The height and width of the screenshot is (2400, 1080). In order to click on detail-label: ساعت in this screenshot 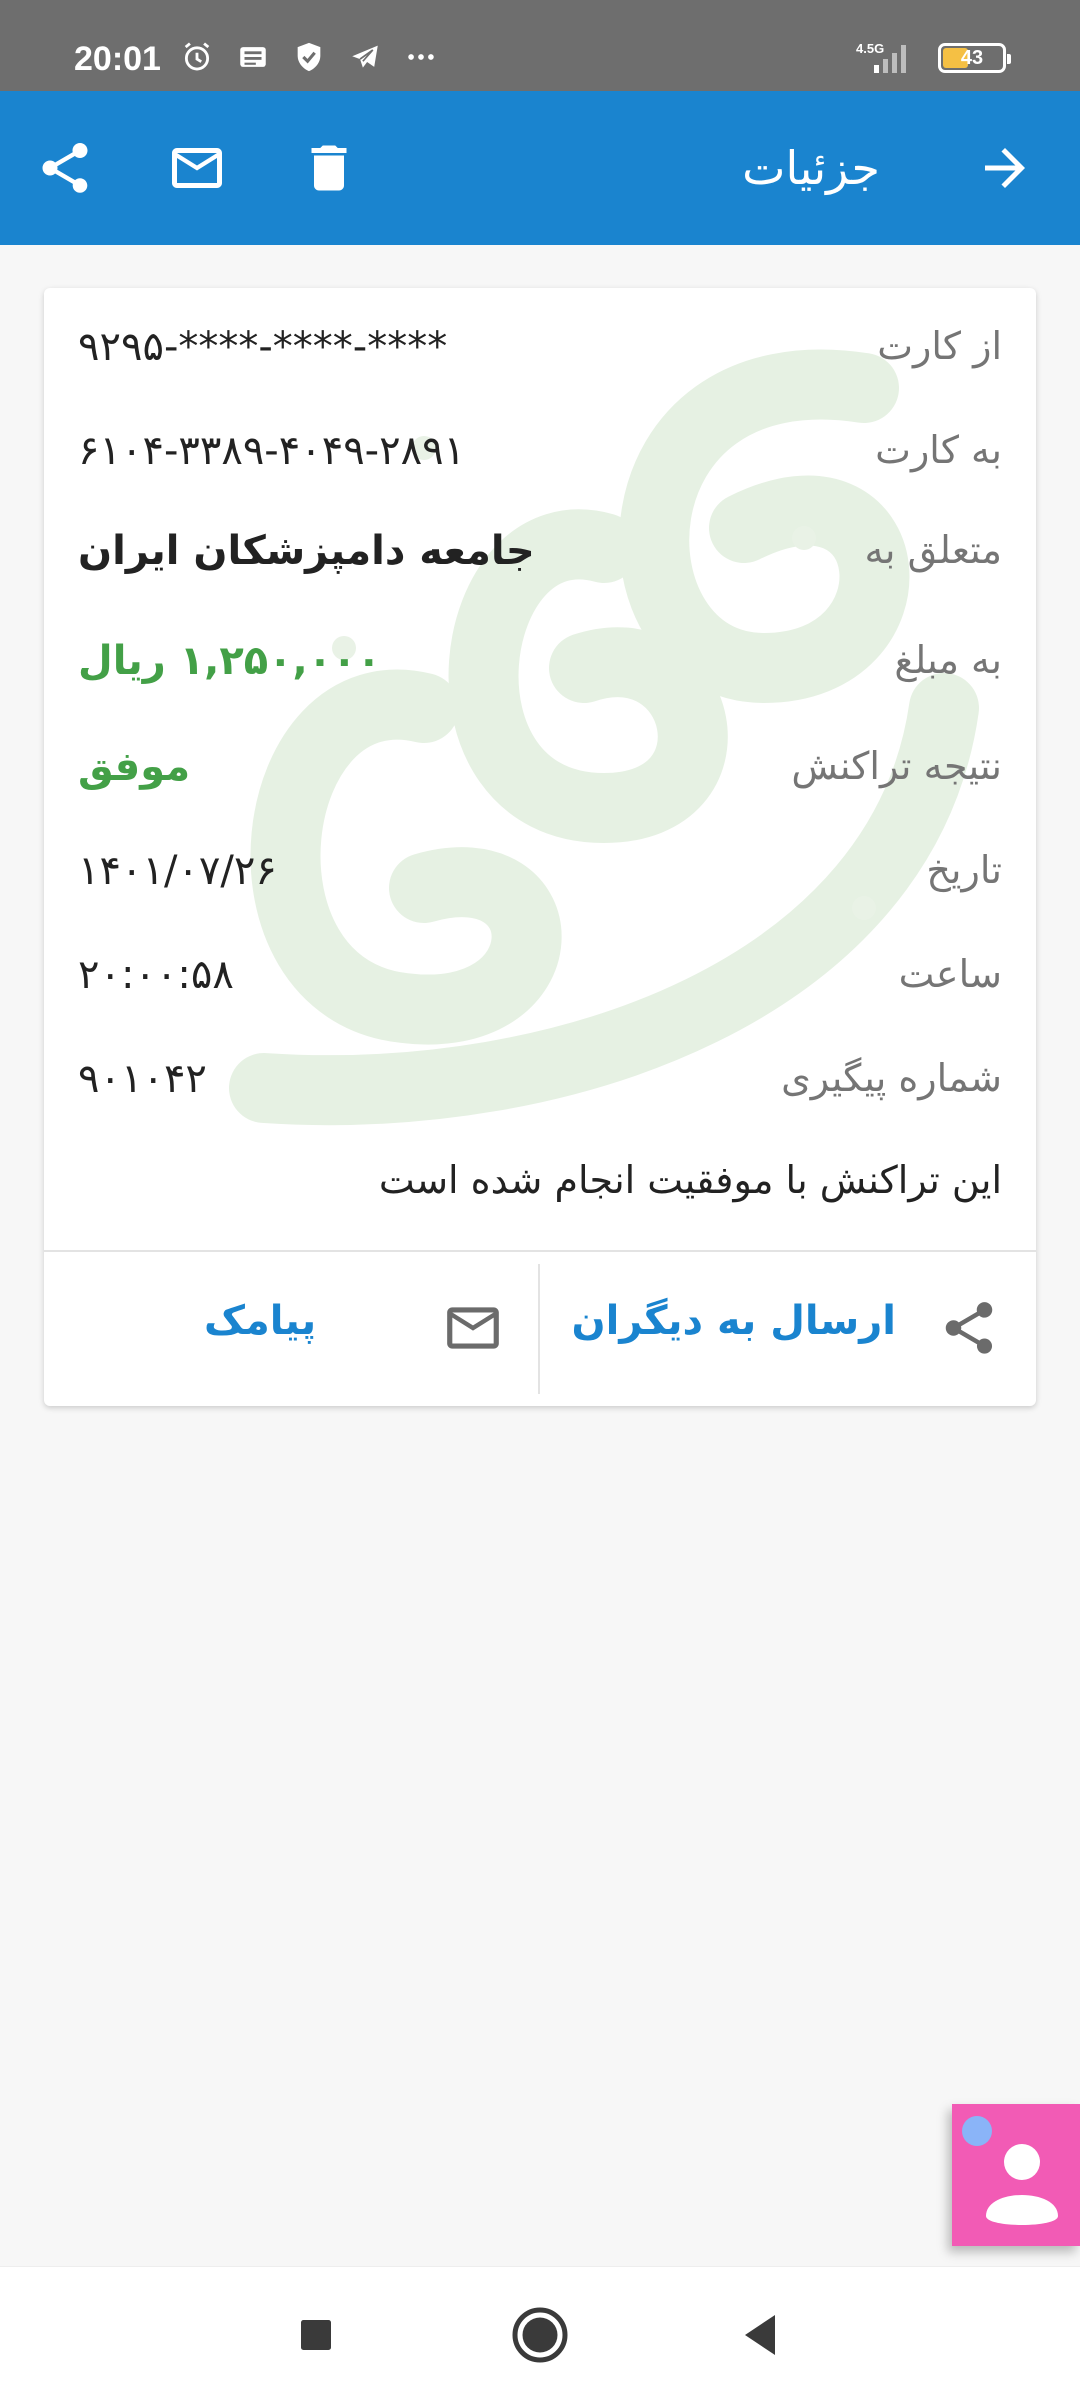, I will do `click(950, 974)`.